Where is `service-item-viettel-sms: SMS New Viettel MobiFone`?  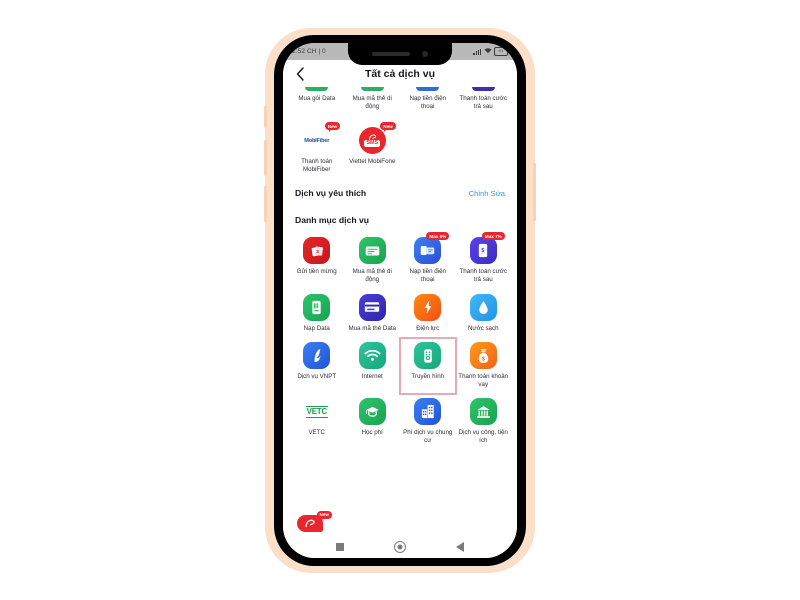
service-item-viettel-sms: SMS New Viettel MobiFone is located at coordinates (373, 150).